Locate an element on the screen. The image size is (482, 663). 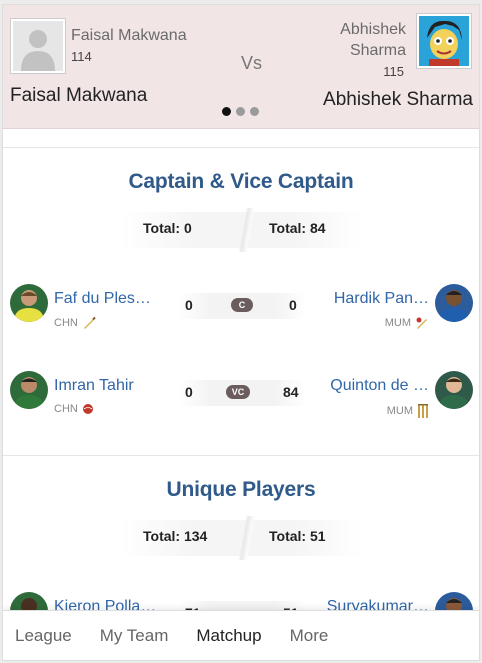
cartoon-kid-icon is located at coordinates (444, 41).